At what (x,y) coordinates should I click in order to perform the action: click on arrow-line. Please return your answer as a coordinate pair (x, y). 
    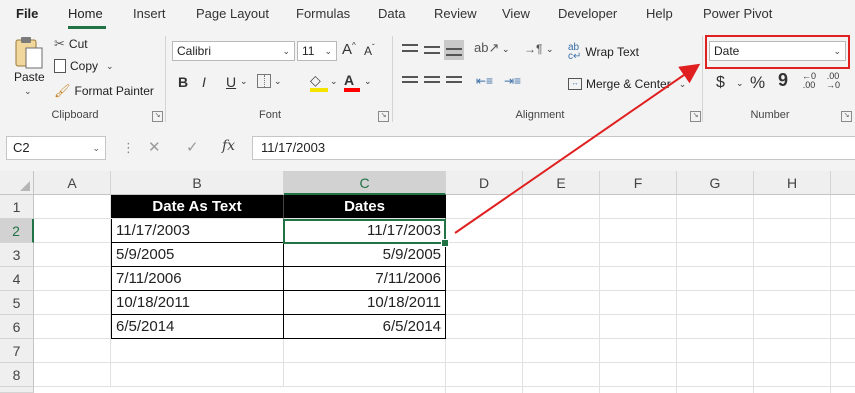
    Looking at the image, I should click on (577, 148).